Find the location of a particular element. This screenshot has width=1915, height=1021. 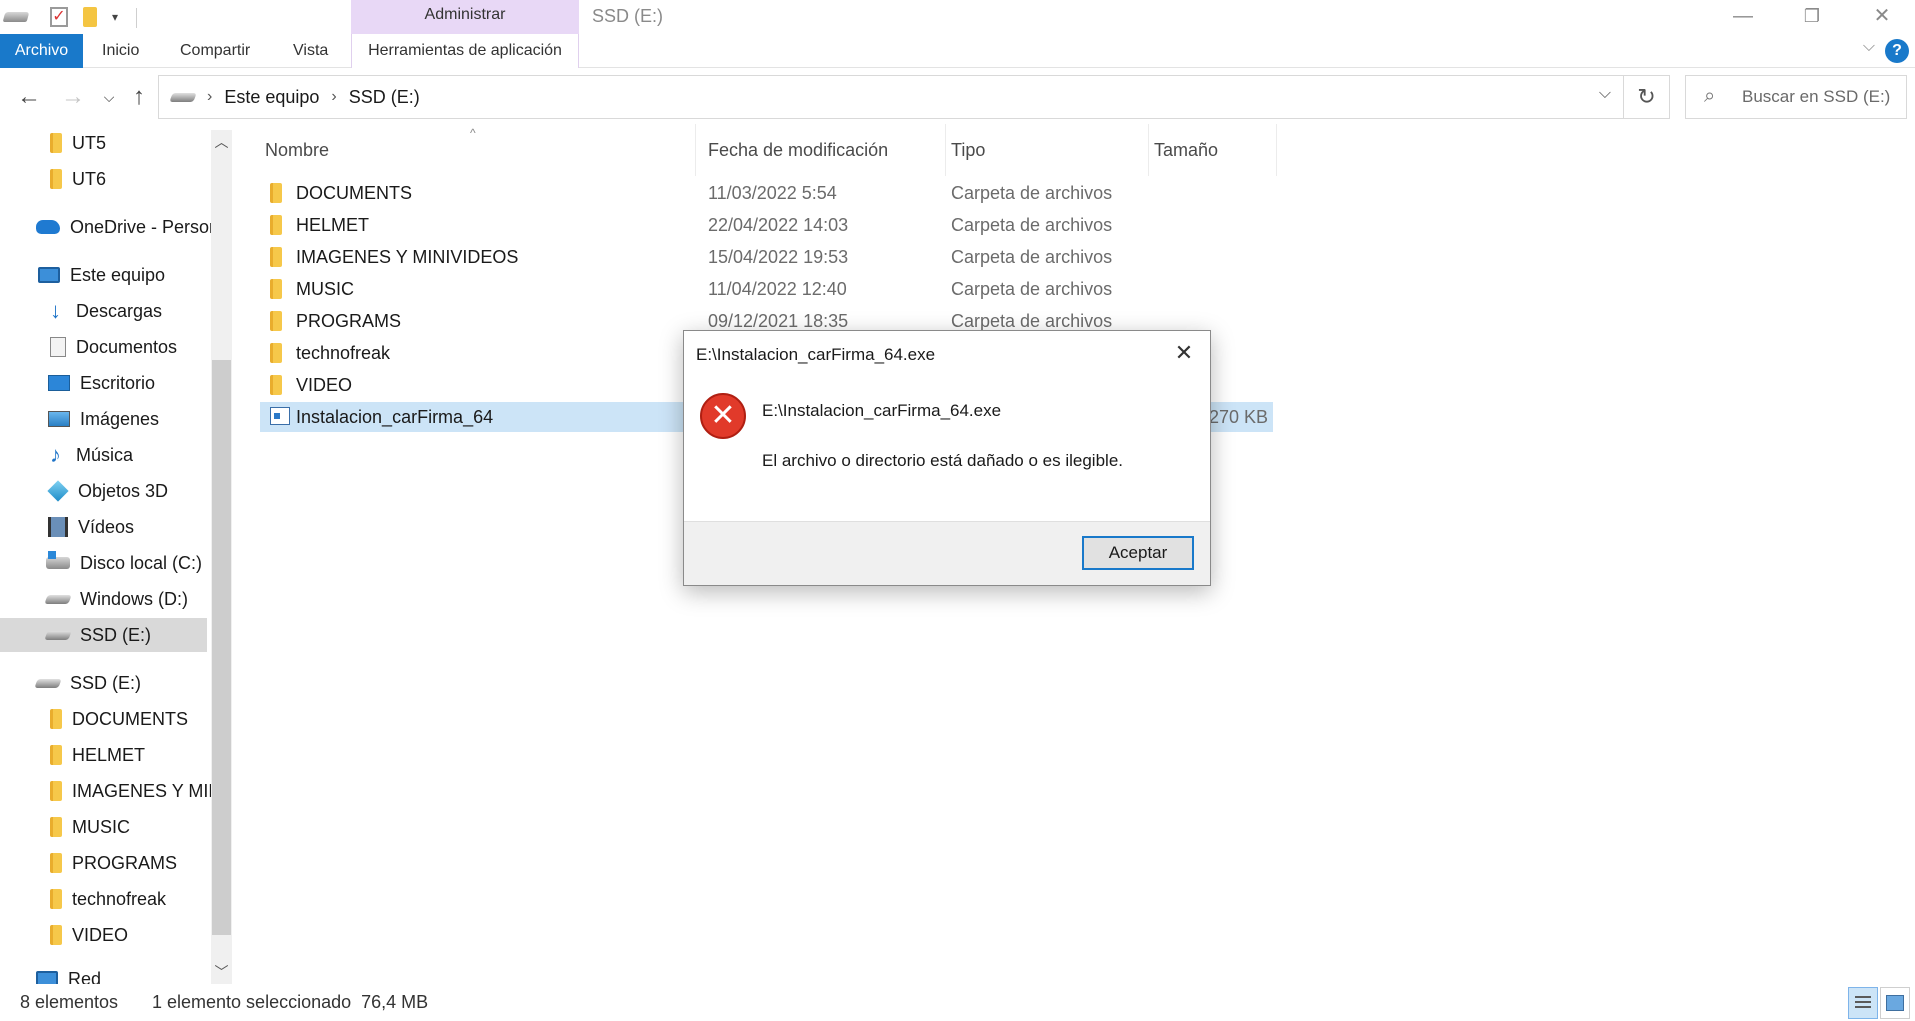

accept-button: Aceptar is located at coordinates (1138, 553).